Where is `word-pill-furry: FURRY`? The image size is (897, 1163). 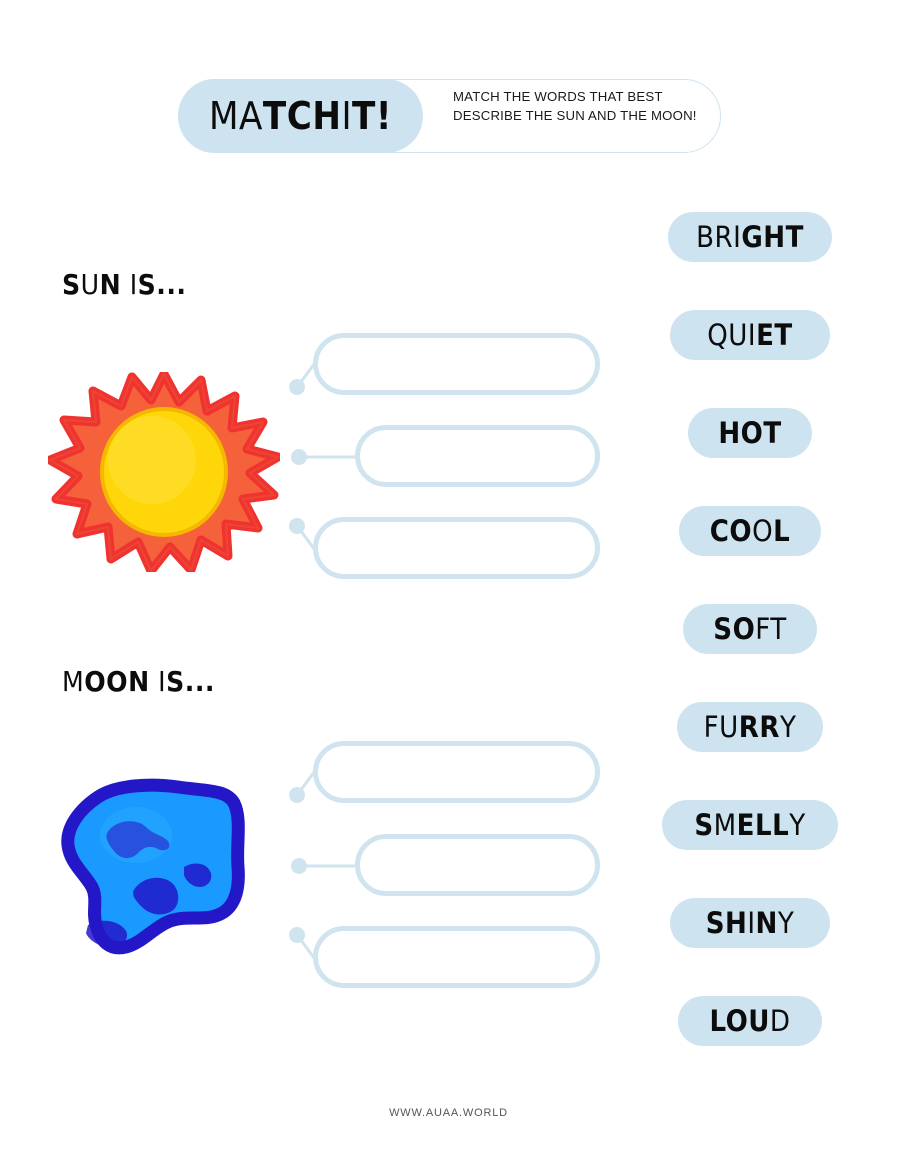 word-pill-furry: FURRY is located at coordinates (750, 727).